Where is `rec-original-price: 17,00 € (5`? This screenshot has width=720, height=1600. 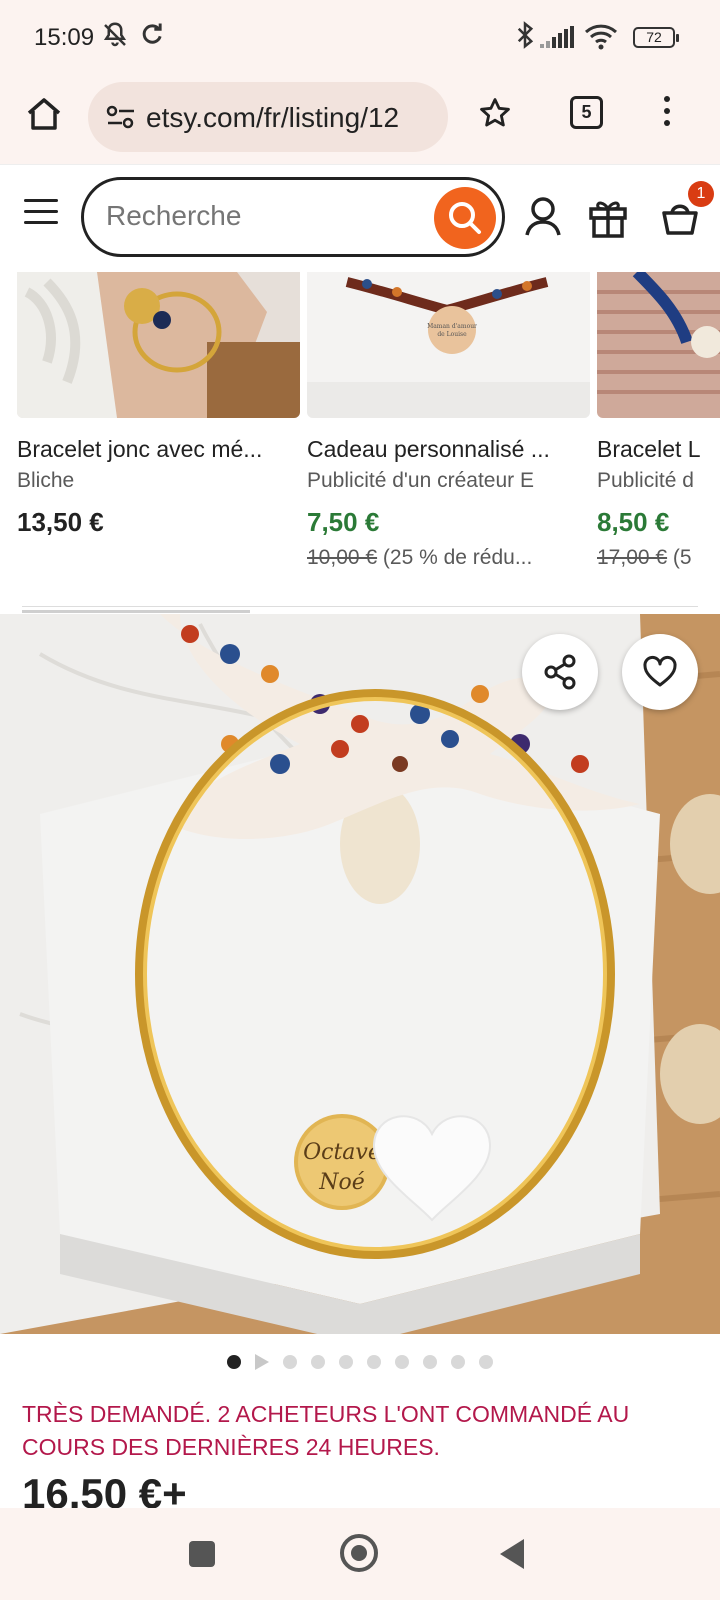
rec-original-price: 17,00 € (5 is located at coordinates (658, 558).